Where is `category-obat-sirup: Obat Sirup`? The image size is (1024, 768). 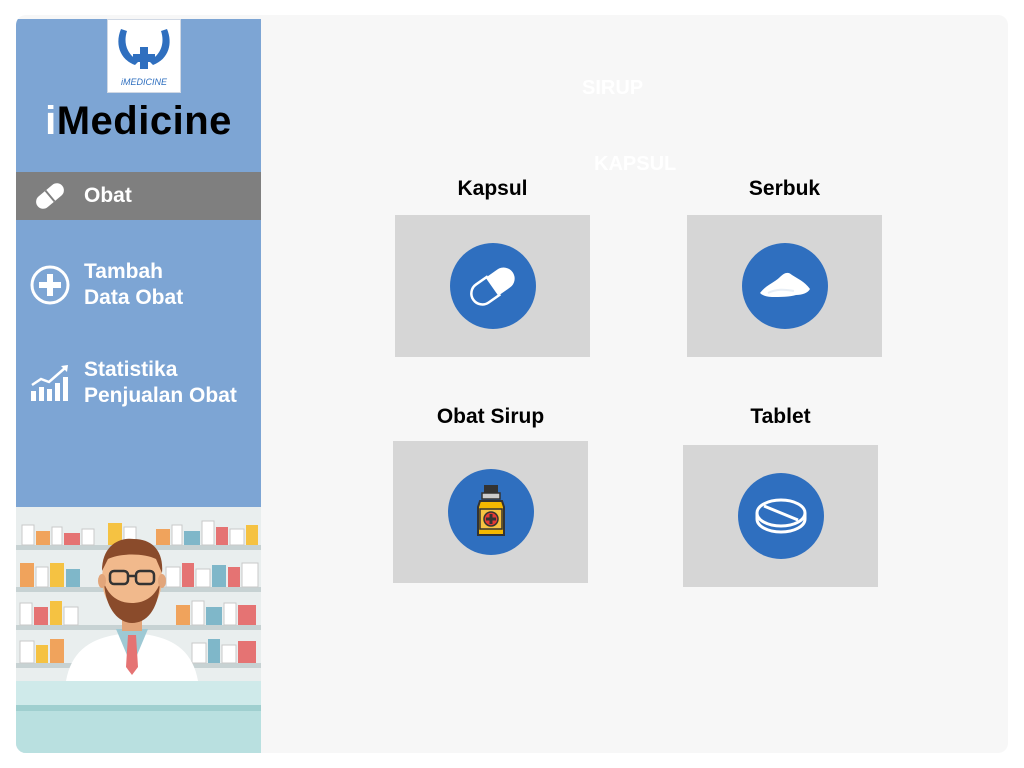
category-obat-sirup: Obat Sirup is located at coordinates (490, 495).